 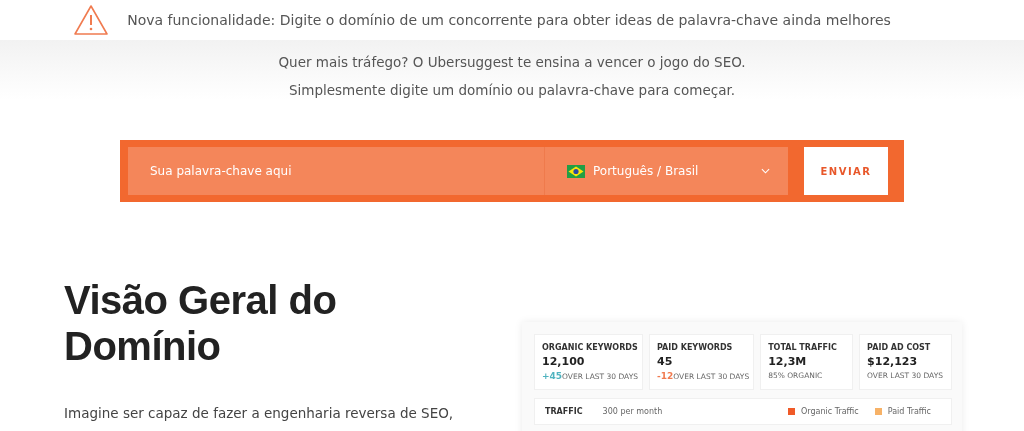 What do you see at coordinates (846, 171) in the screenshot?
I see `submit-button: ENVIAR` at bounding box center [846, 171].